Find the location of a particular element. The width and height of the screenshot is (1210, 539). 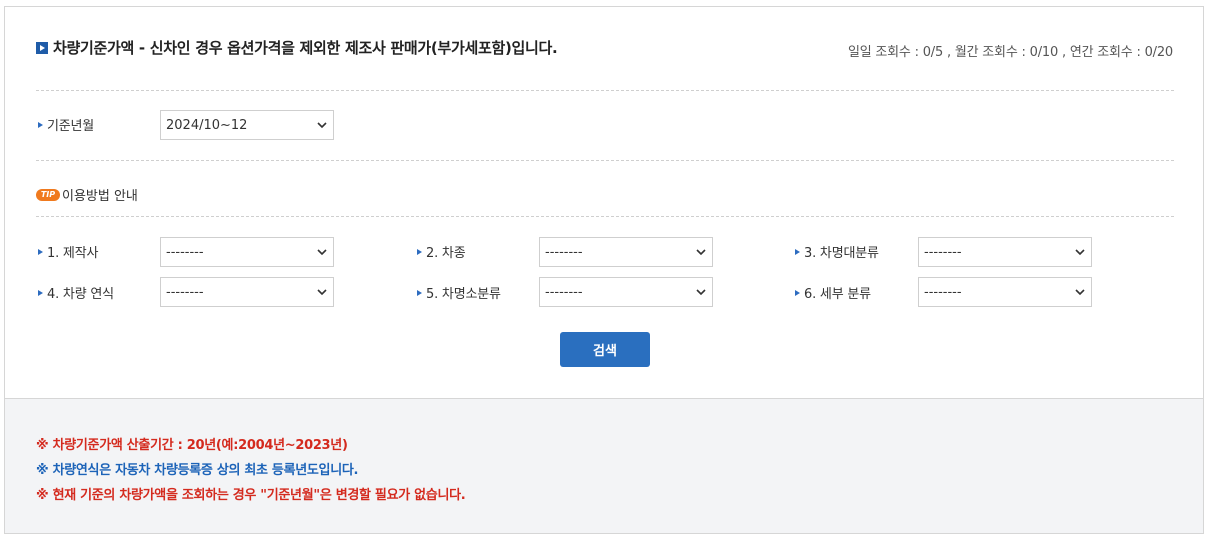

notice-period: ※ 차량기준가액 산출기간 : 20년(예:2004년~2023년) is located at coordinates (192, 445).